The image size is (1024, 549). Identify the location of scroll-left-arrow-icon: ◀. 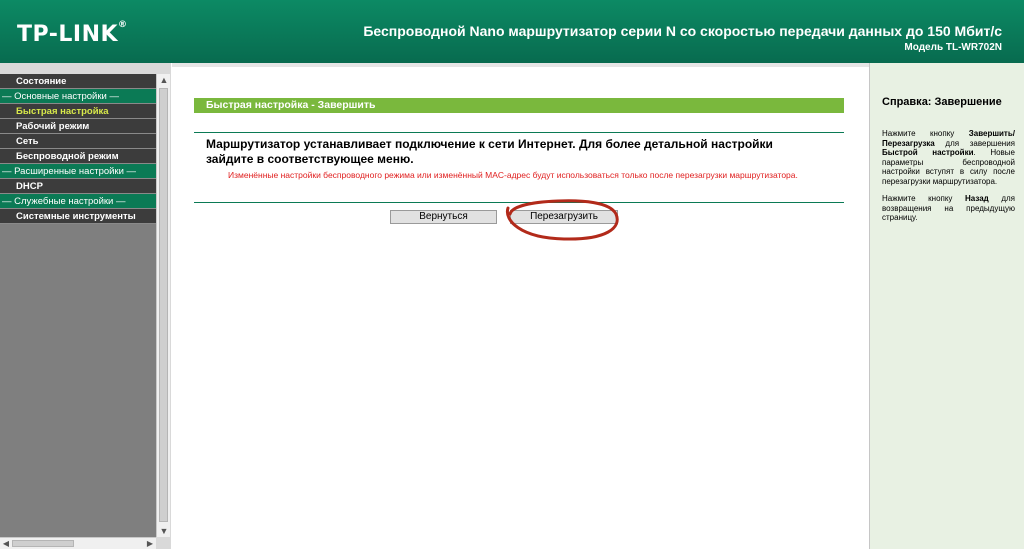
(6, 543).